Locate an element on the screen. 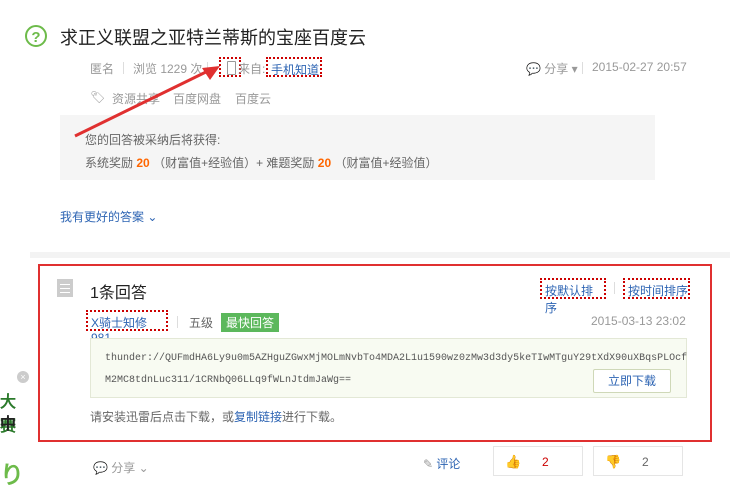  from-link-highlight: 手机知道 is located at coordinates (294, 67).